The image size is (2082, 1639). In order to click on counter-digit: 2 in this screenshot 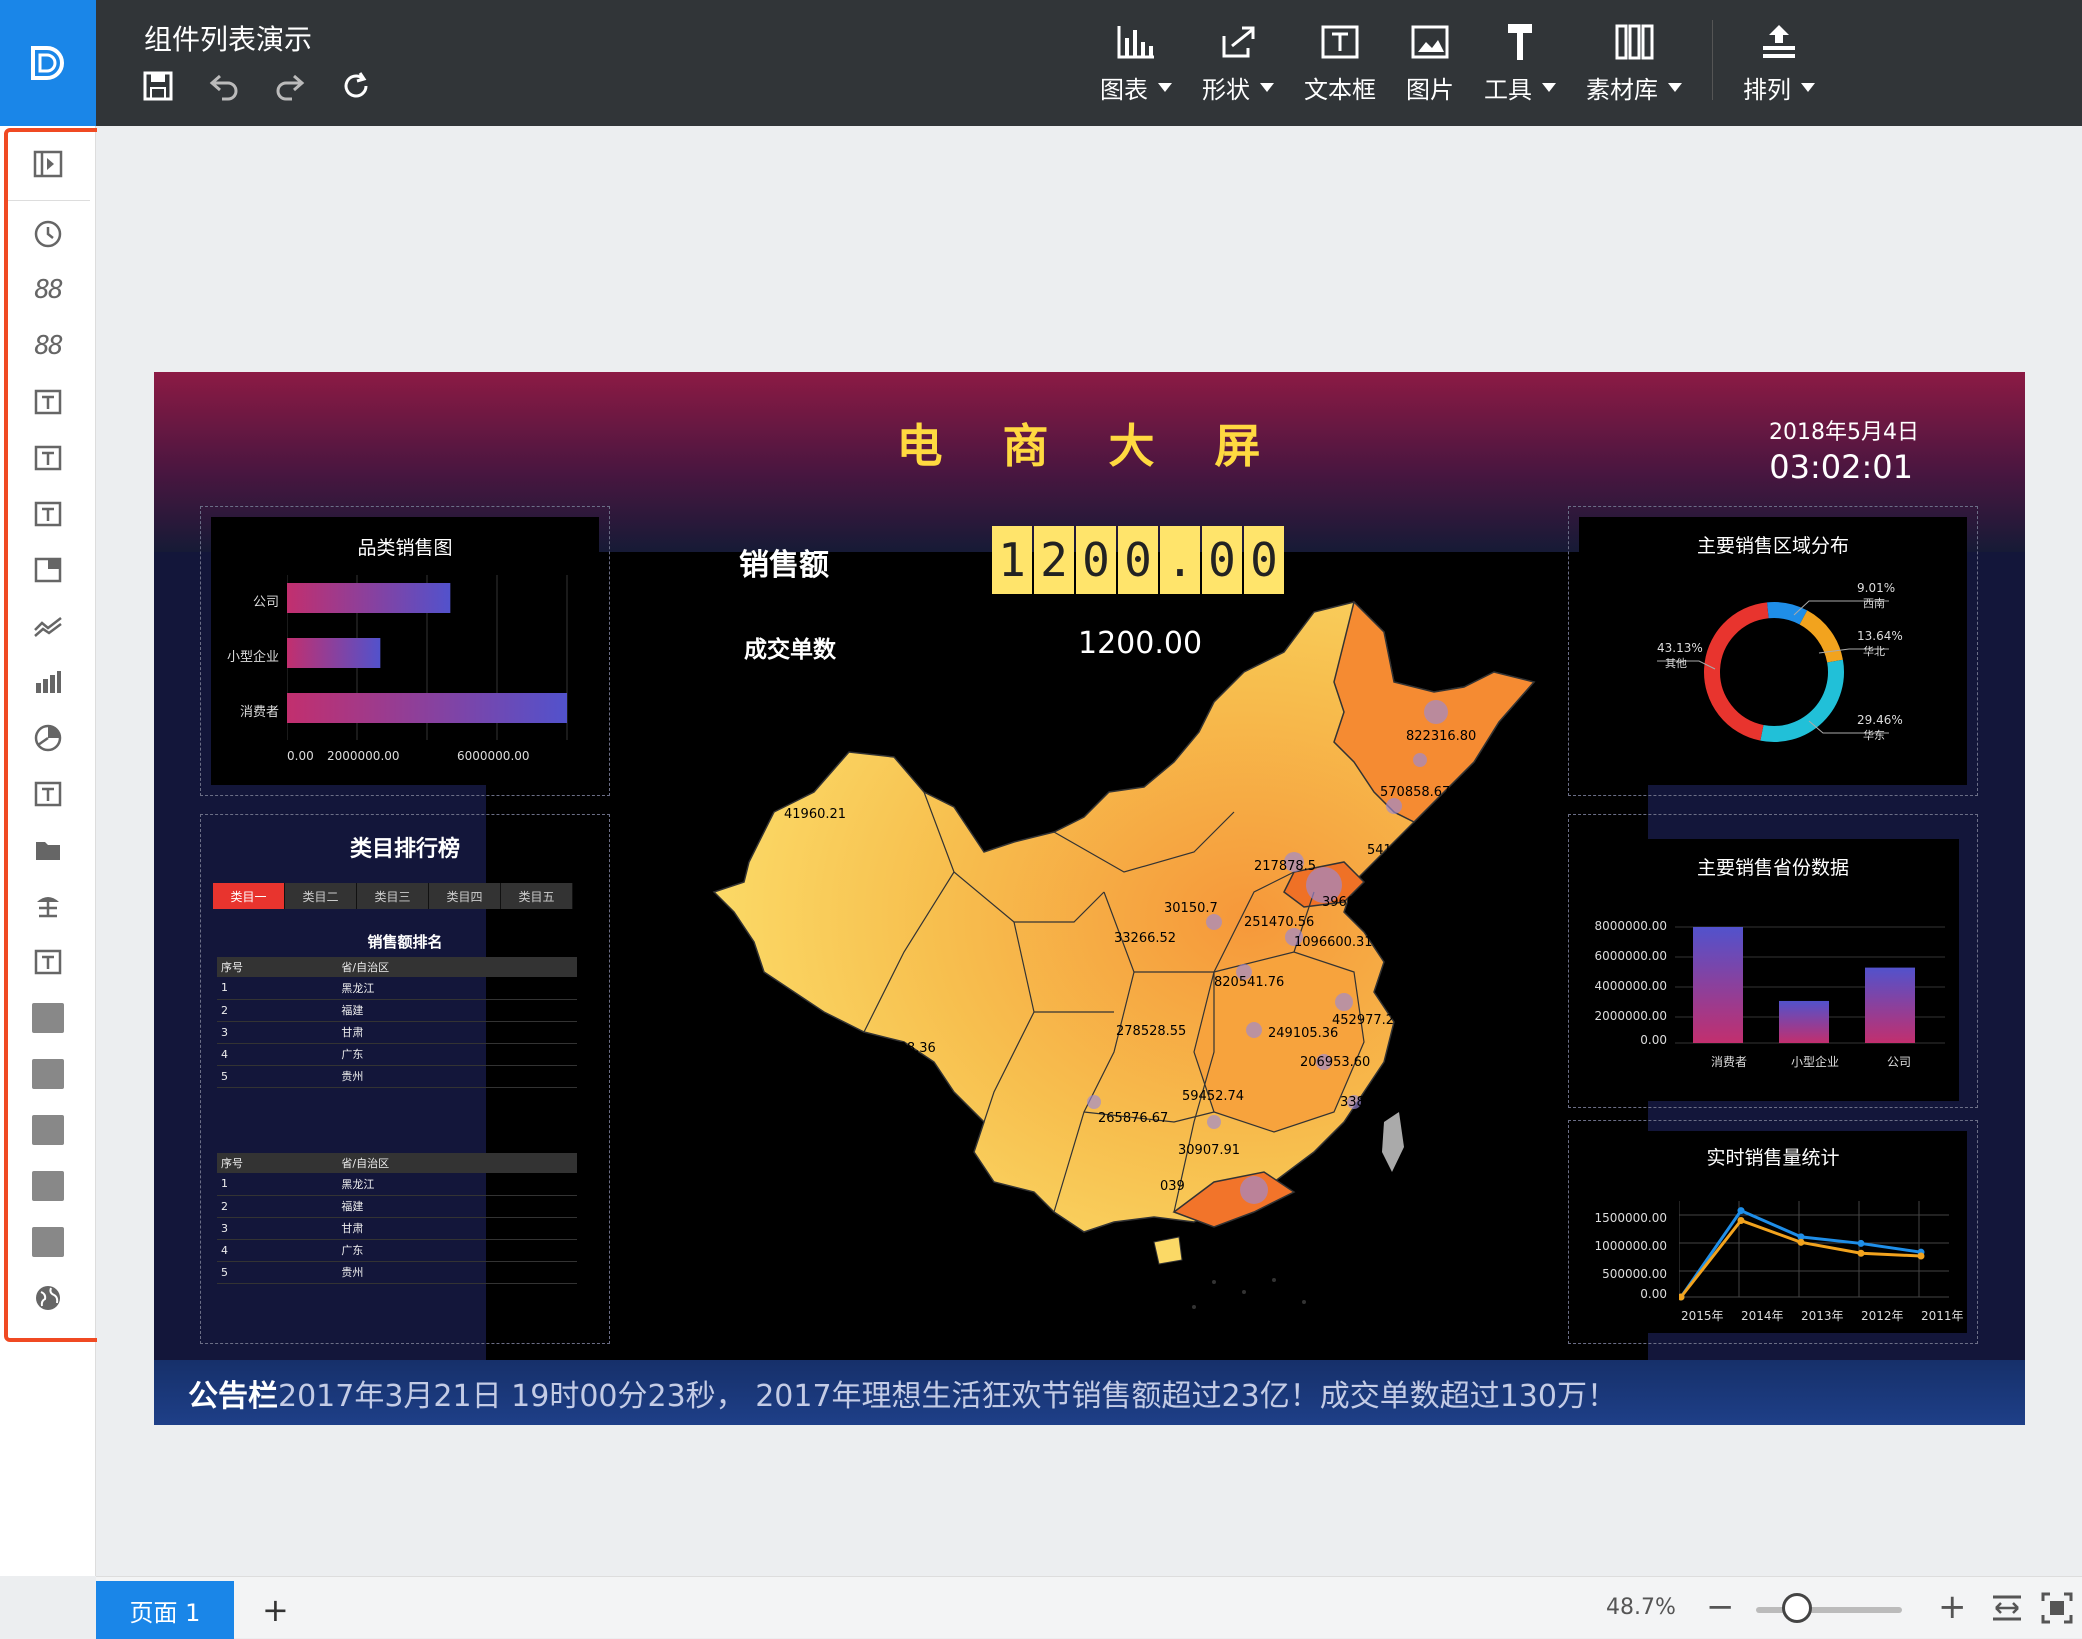, I will do `click(1054, 560)`.